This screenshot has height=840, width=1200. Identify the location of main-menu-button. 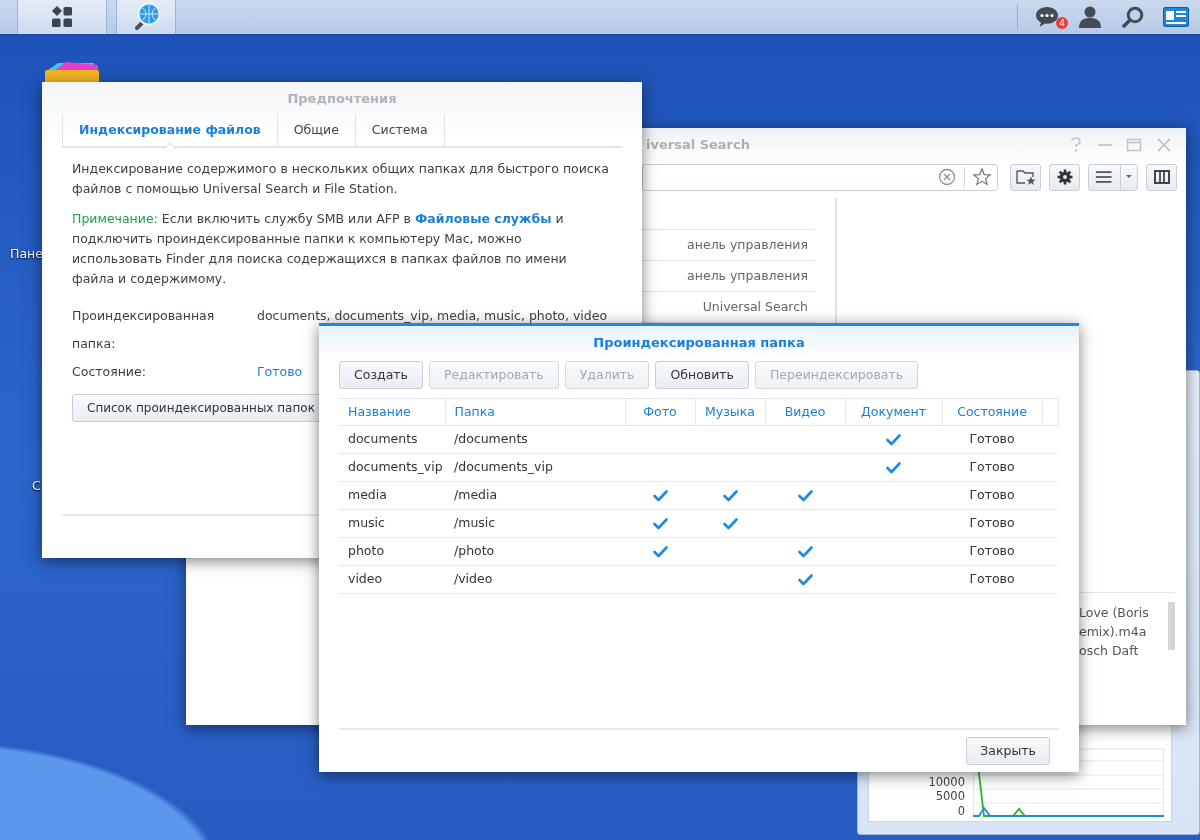
(62, 17).